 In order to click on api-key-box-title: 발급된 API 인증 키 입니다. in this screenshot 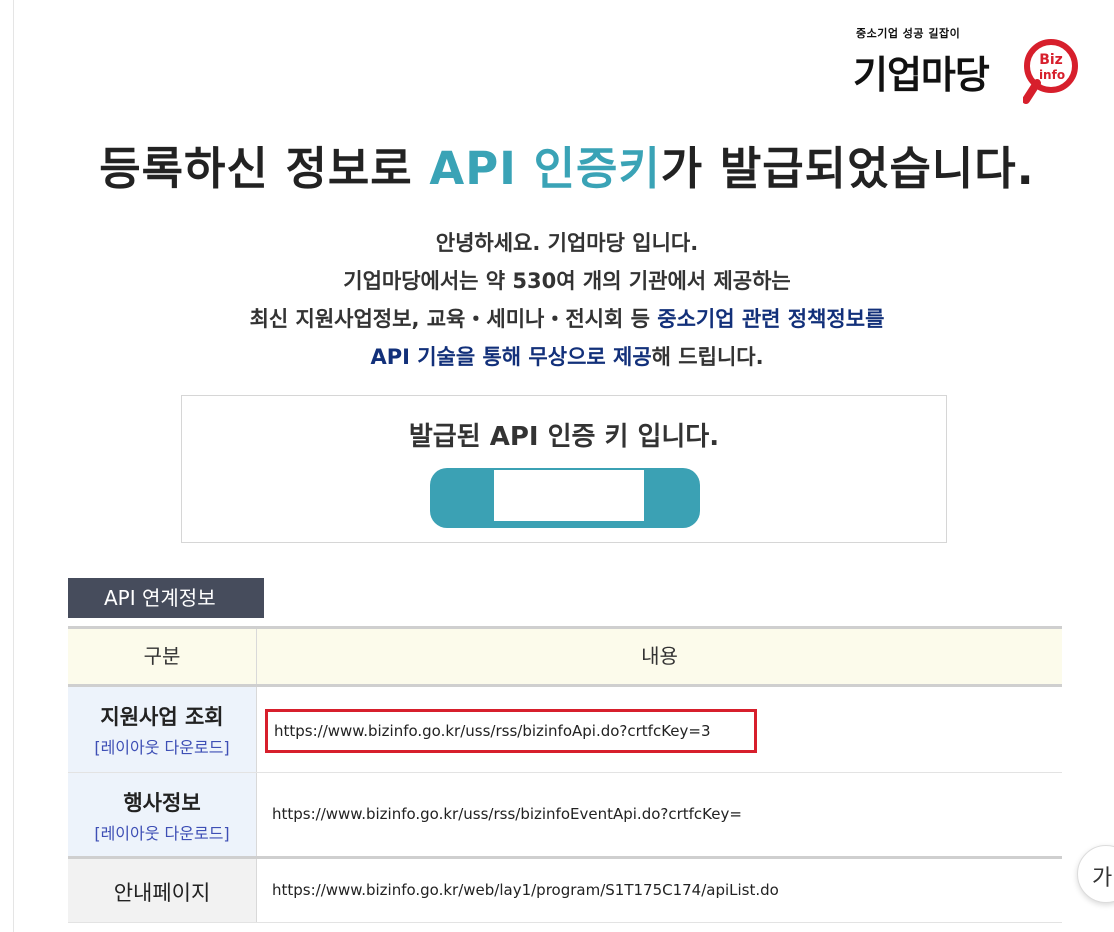, I will do `click(564, 437)`.